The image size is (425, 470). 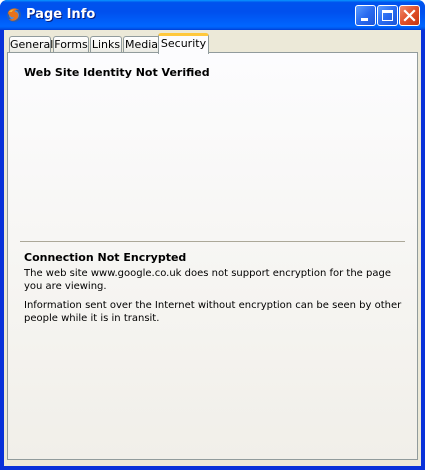 I want to click on tab-forms-label: Forms, so click(x=71, y=44).